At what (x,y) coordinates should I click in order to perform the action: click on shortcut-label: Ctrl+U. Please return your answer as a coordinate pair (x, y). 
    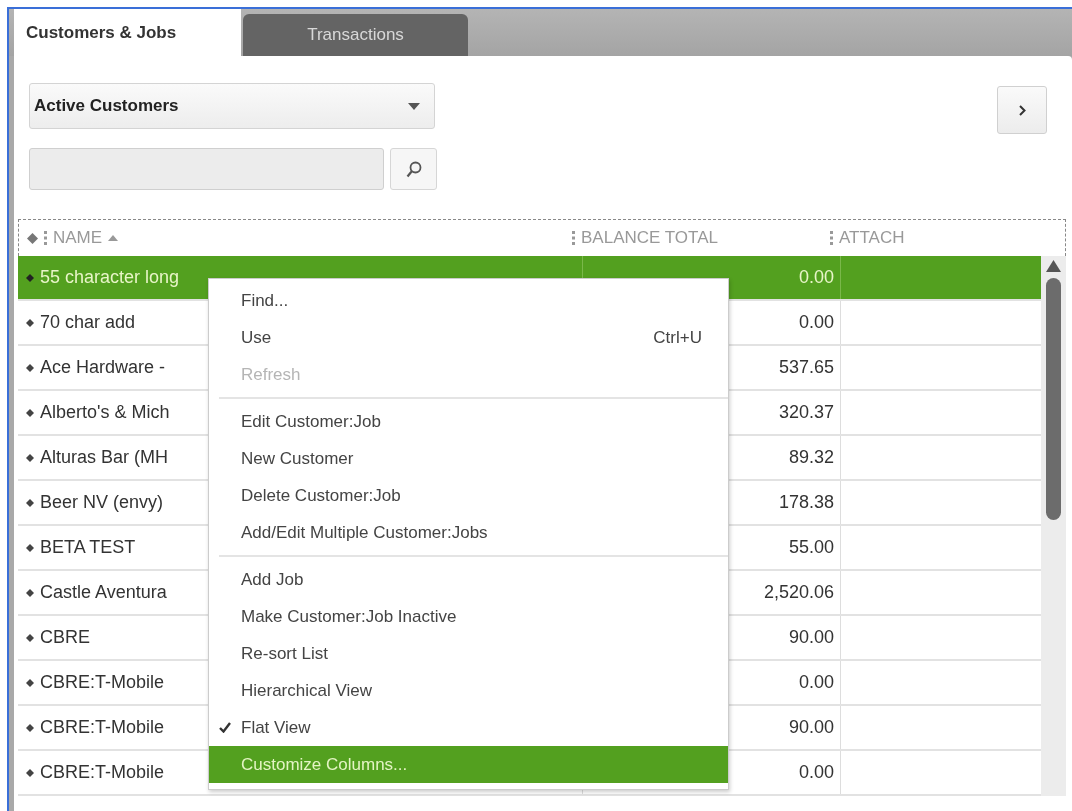
    Looking at the image, I should click on (677, 337).